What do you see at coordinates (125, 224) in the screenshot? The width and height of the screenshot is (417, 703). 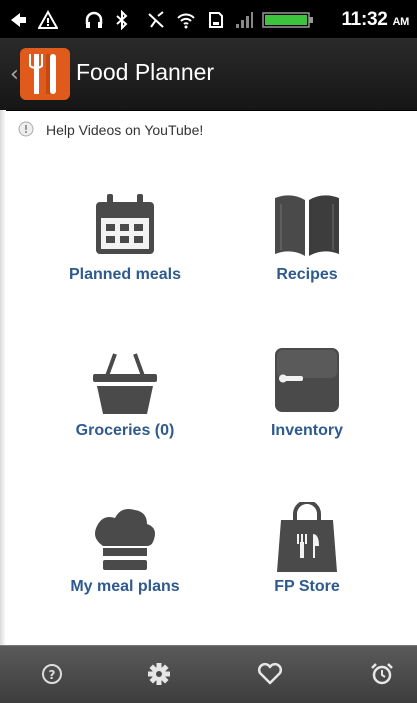 I see `calendar-icon` at bounding box center [125, 224].